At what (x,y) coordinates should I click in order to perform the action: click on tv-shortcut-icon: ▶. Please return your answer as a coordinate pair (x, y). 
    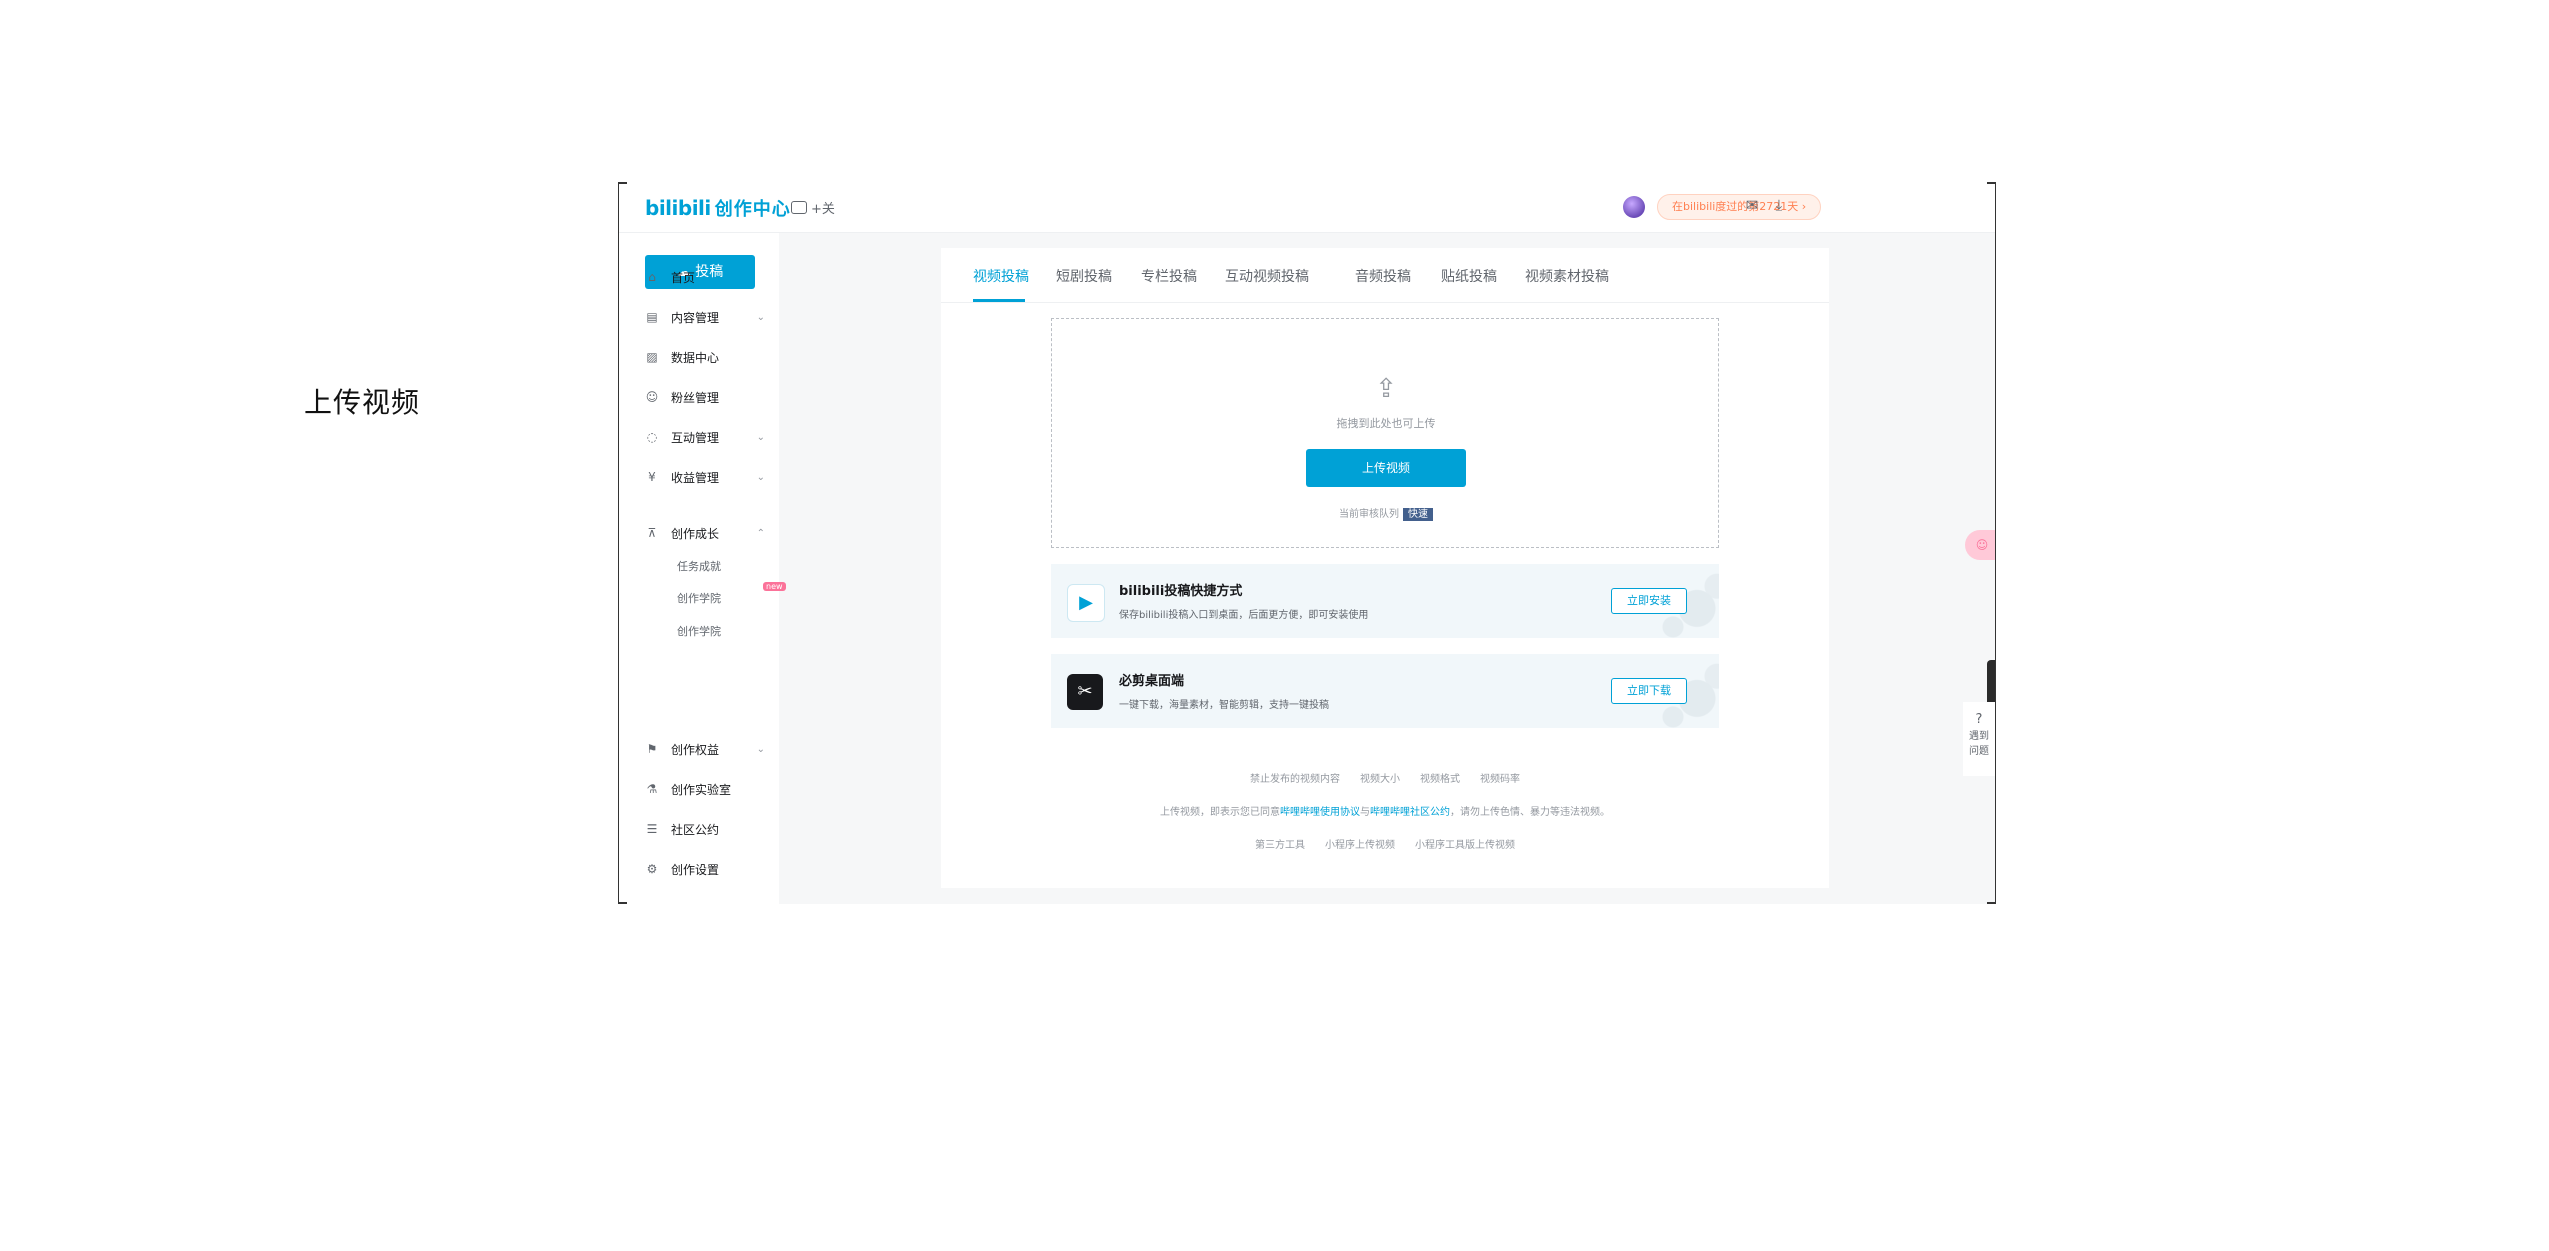
    Looking at the image, I should click on (1086, 603).